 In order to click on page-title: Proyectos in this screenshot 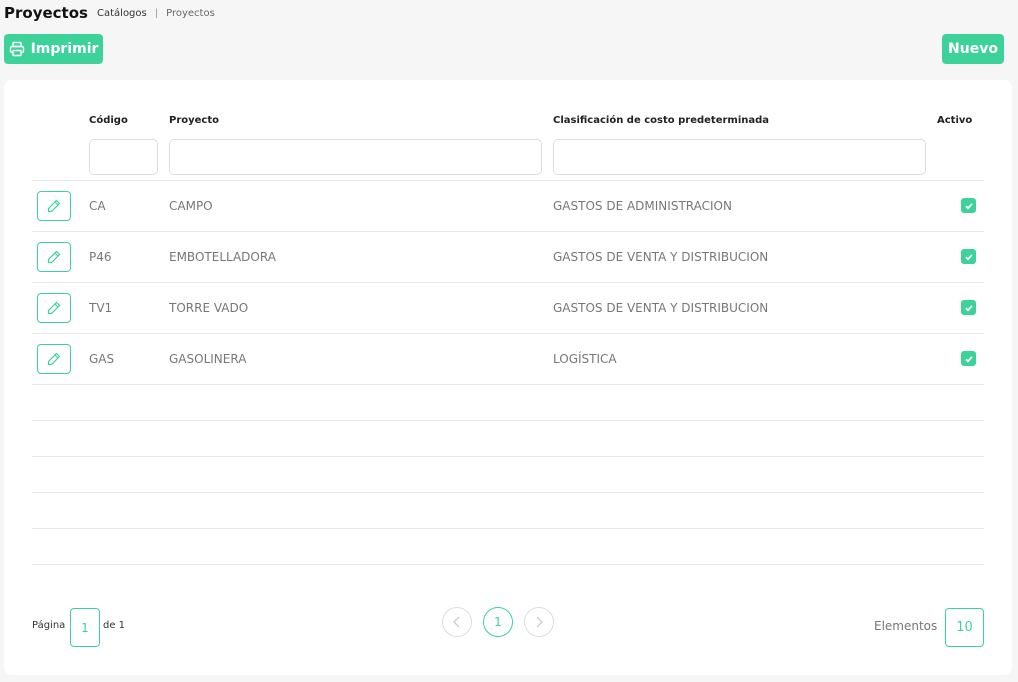, I will do `click(46, 13)`.